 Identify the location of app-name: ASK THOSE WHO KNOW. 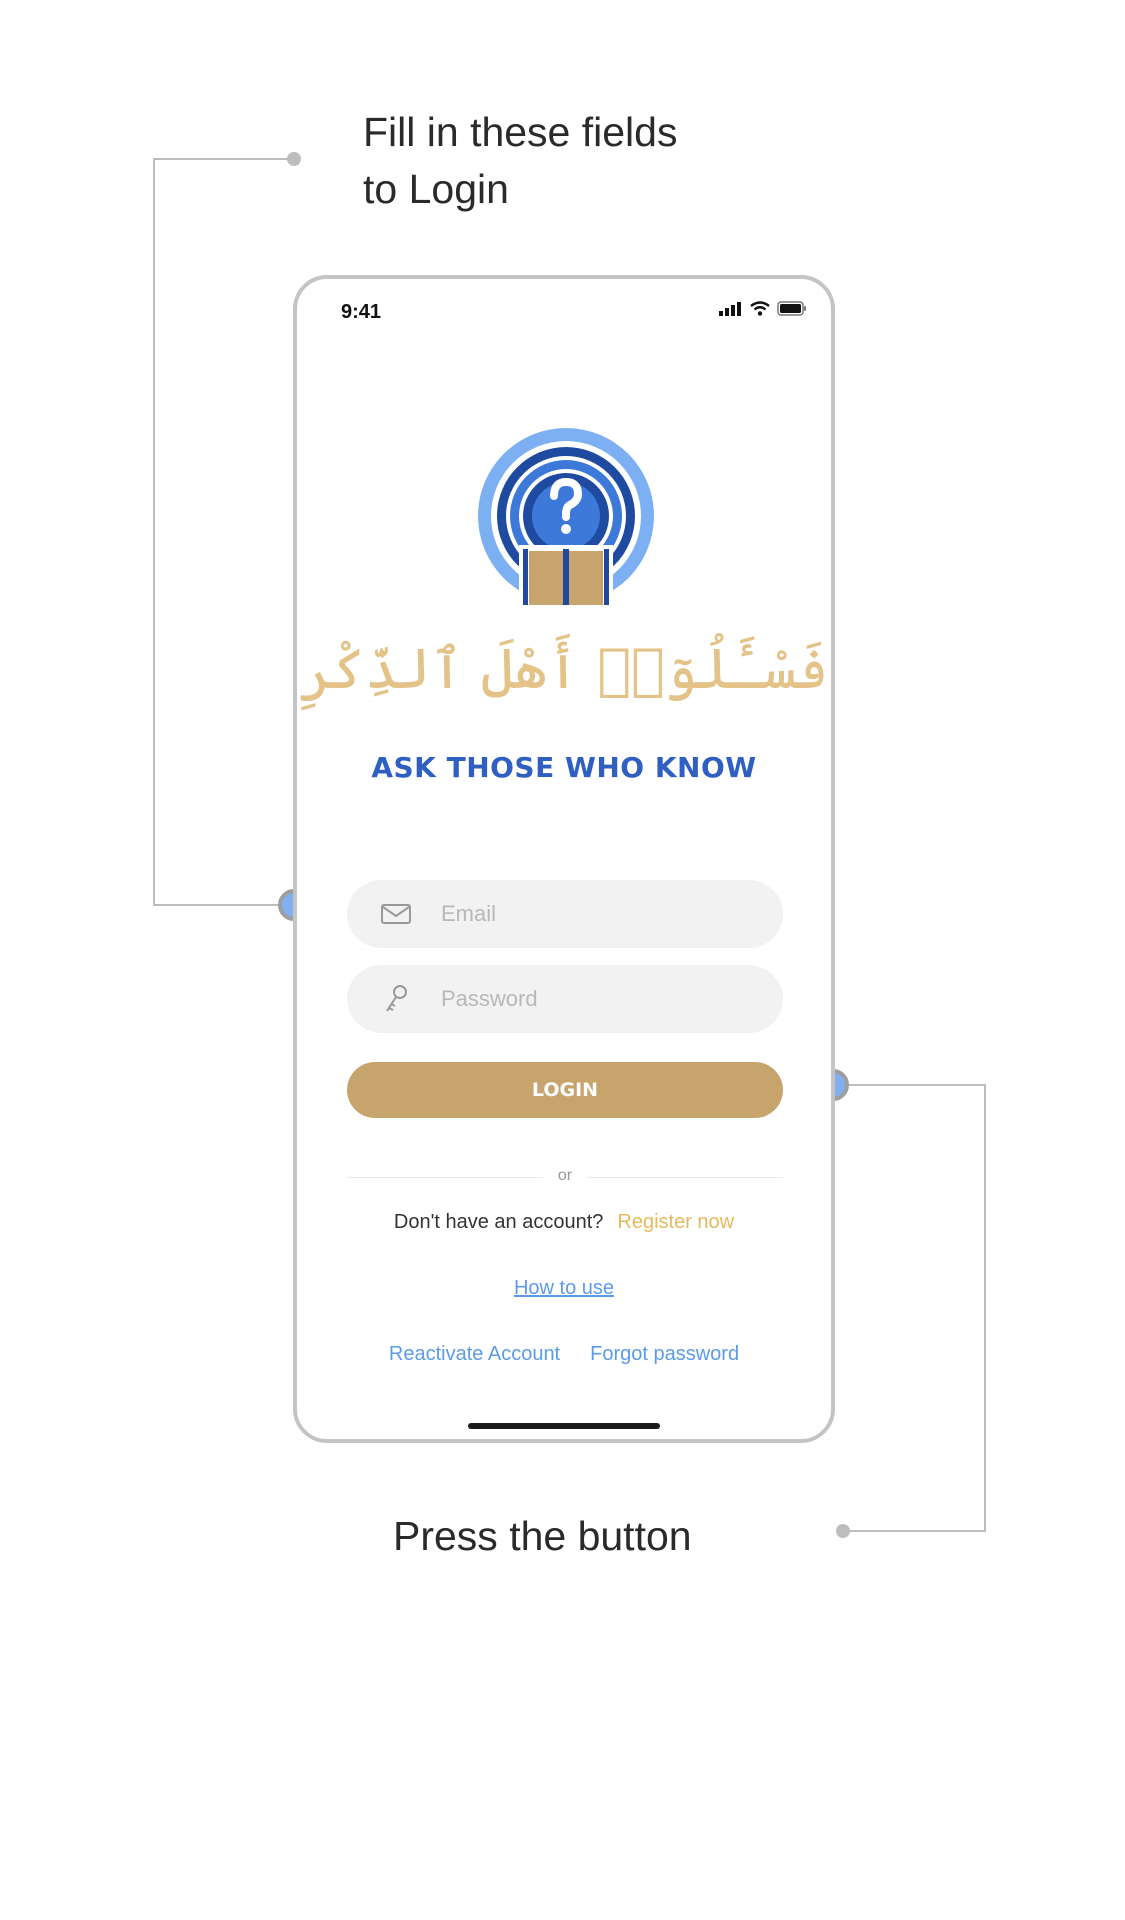
(564, 767).